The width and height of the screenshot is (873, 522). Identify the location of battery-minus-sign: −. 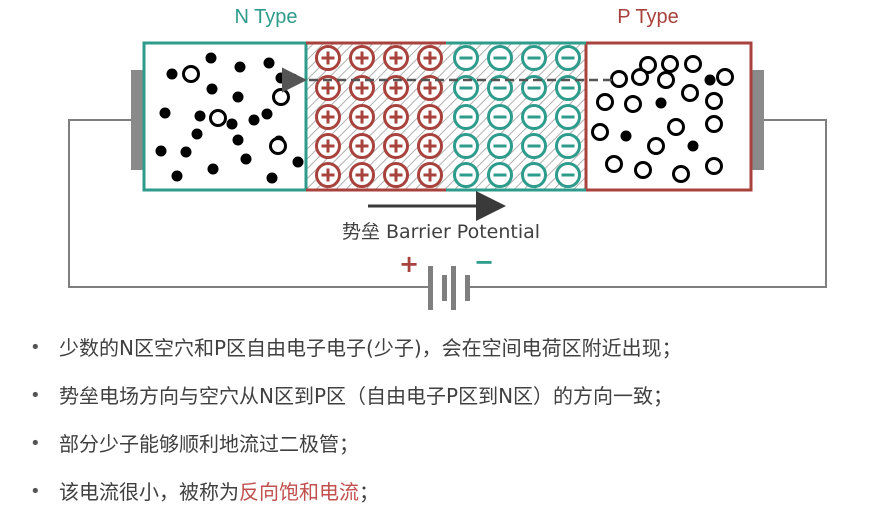
(484, 262).